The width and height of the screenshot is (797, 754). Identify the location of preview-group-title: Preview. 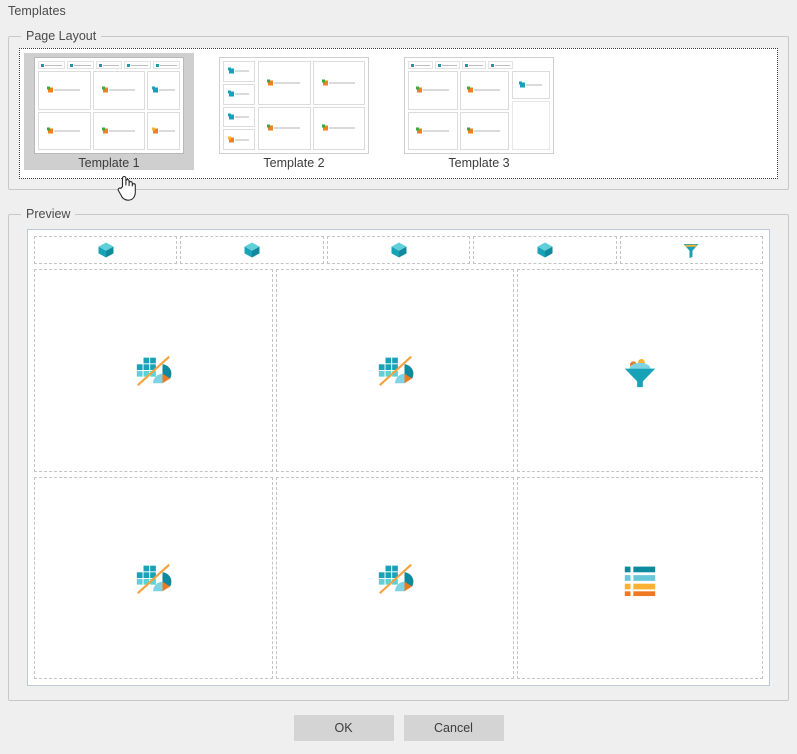
(48, 214).